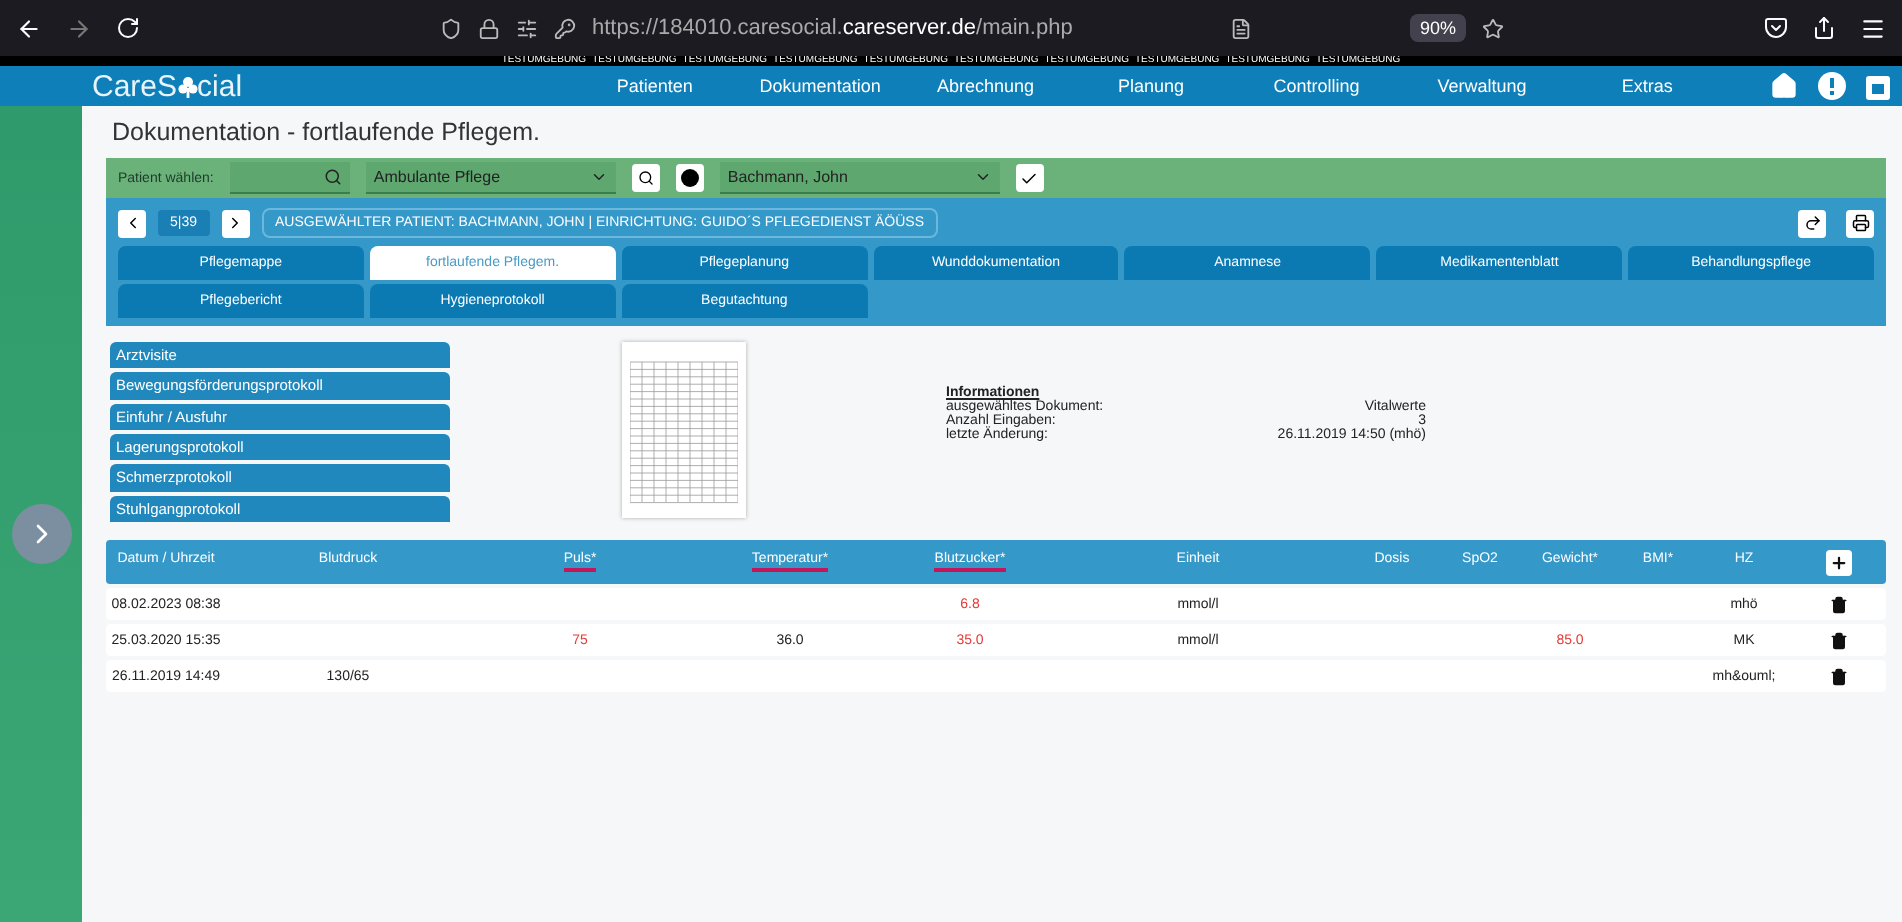 This screenshot has width=1902, height=922. What do you see at coordinates (689, 178) in the screenshot?
I see `record-button` at bounding box center [689, 178].